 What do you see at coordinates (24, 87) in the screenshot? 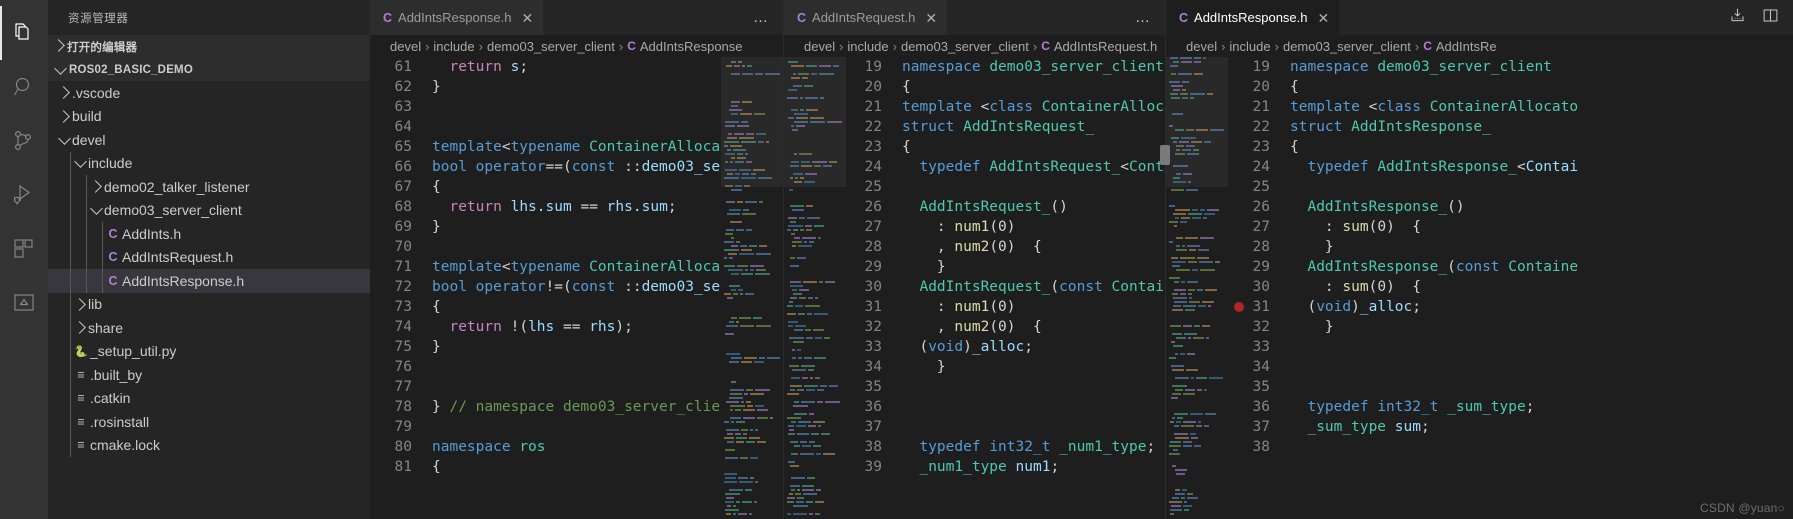
I see `activity-item-search` at bounding box center [24, 87].